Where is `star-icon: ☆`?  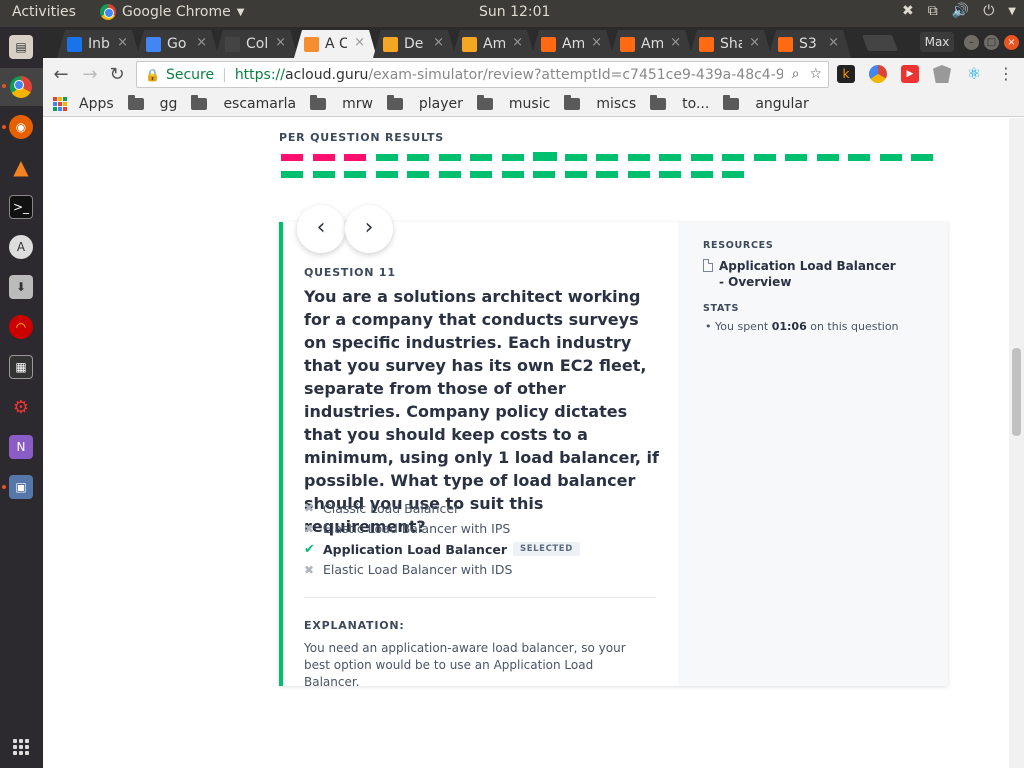
star-icon: ☆ is located at coordinates (815, 74).